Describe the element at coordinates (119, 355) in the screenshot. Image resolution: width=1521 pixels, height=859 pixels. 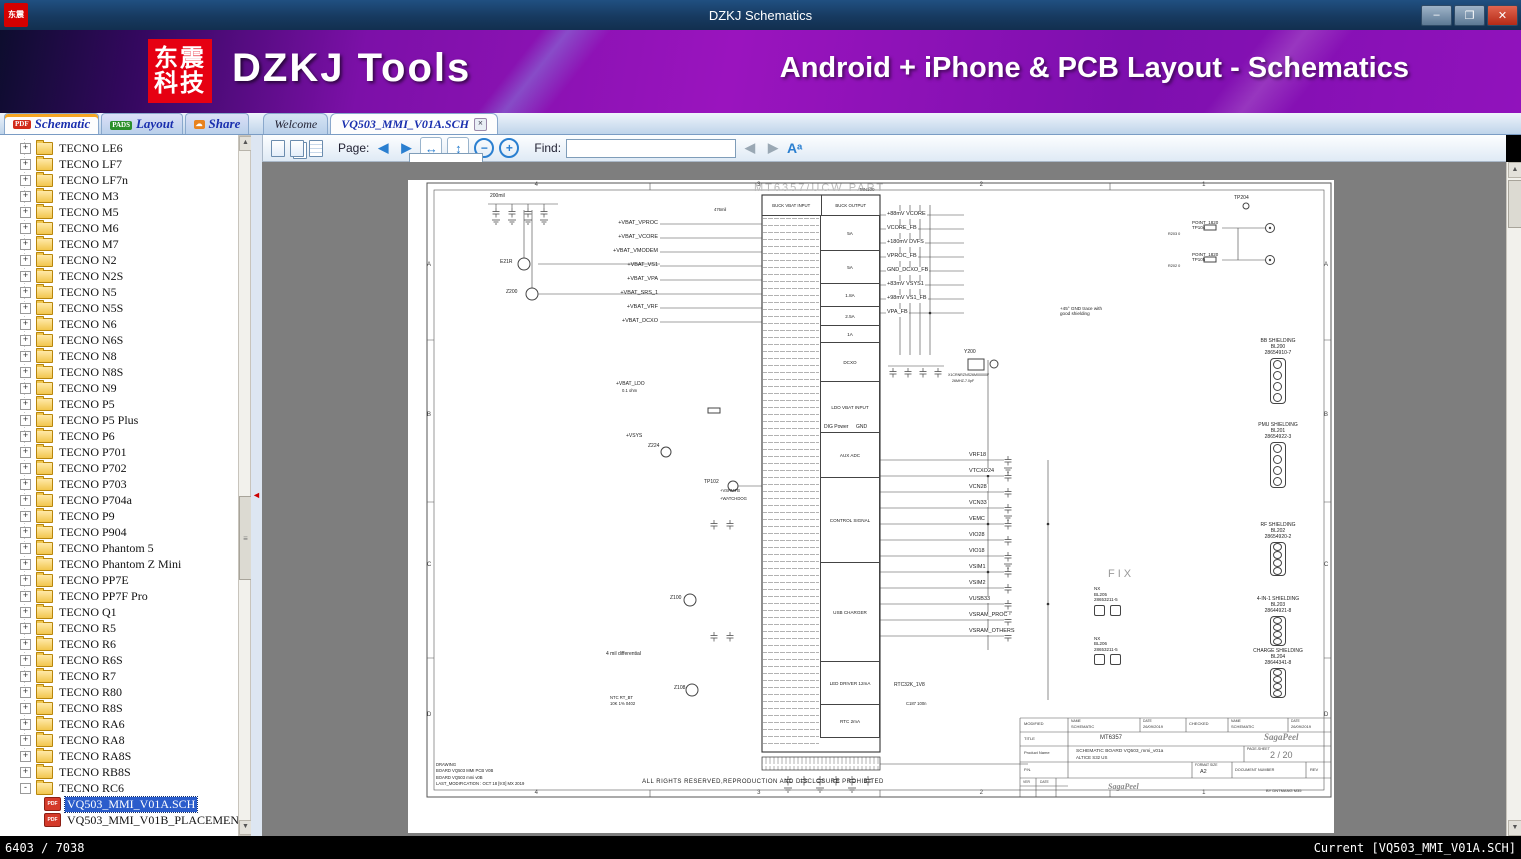
I see `tree-folder-row: + TECNO N8` at that location.